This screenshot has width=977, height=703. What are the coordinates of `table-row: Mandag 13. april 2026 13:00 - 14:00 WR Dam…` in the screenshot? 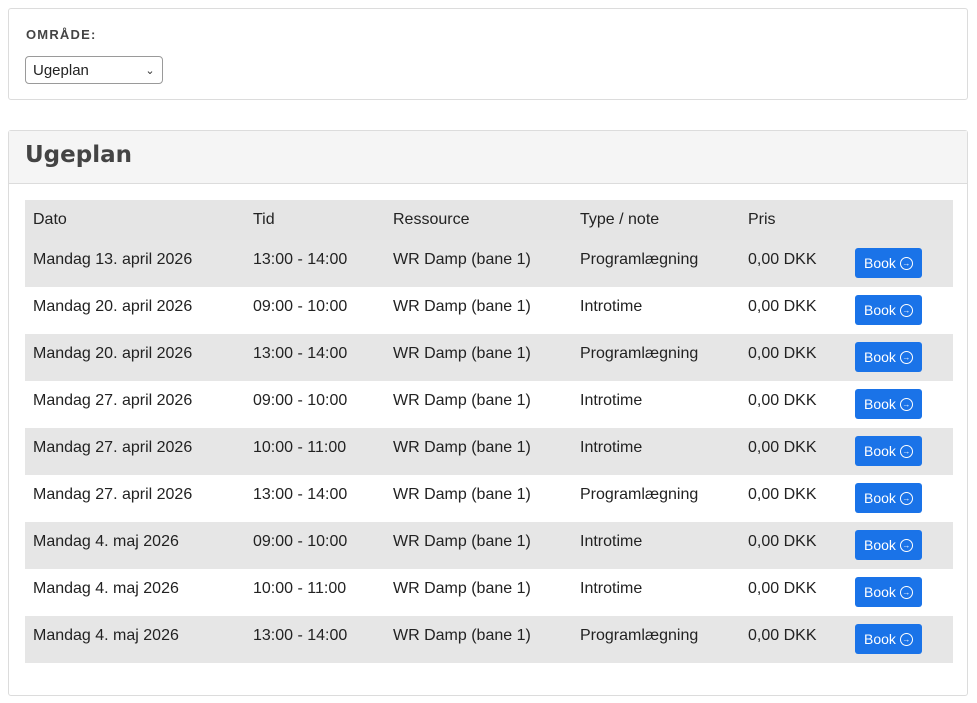 It's located at (489, 263).